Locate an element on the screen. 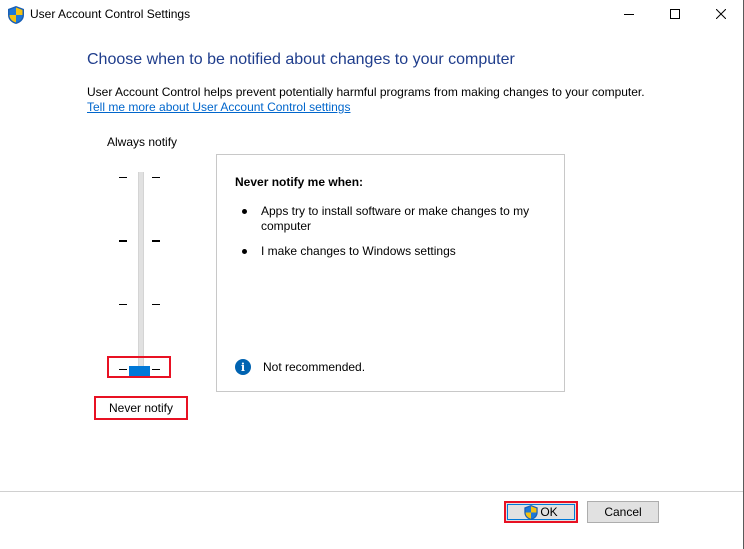  slider-track is located at coordinates (141, 273).